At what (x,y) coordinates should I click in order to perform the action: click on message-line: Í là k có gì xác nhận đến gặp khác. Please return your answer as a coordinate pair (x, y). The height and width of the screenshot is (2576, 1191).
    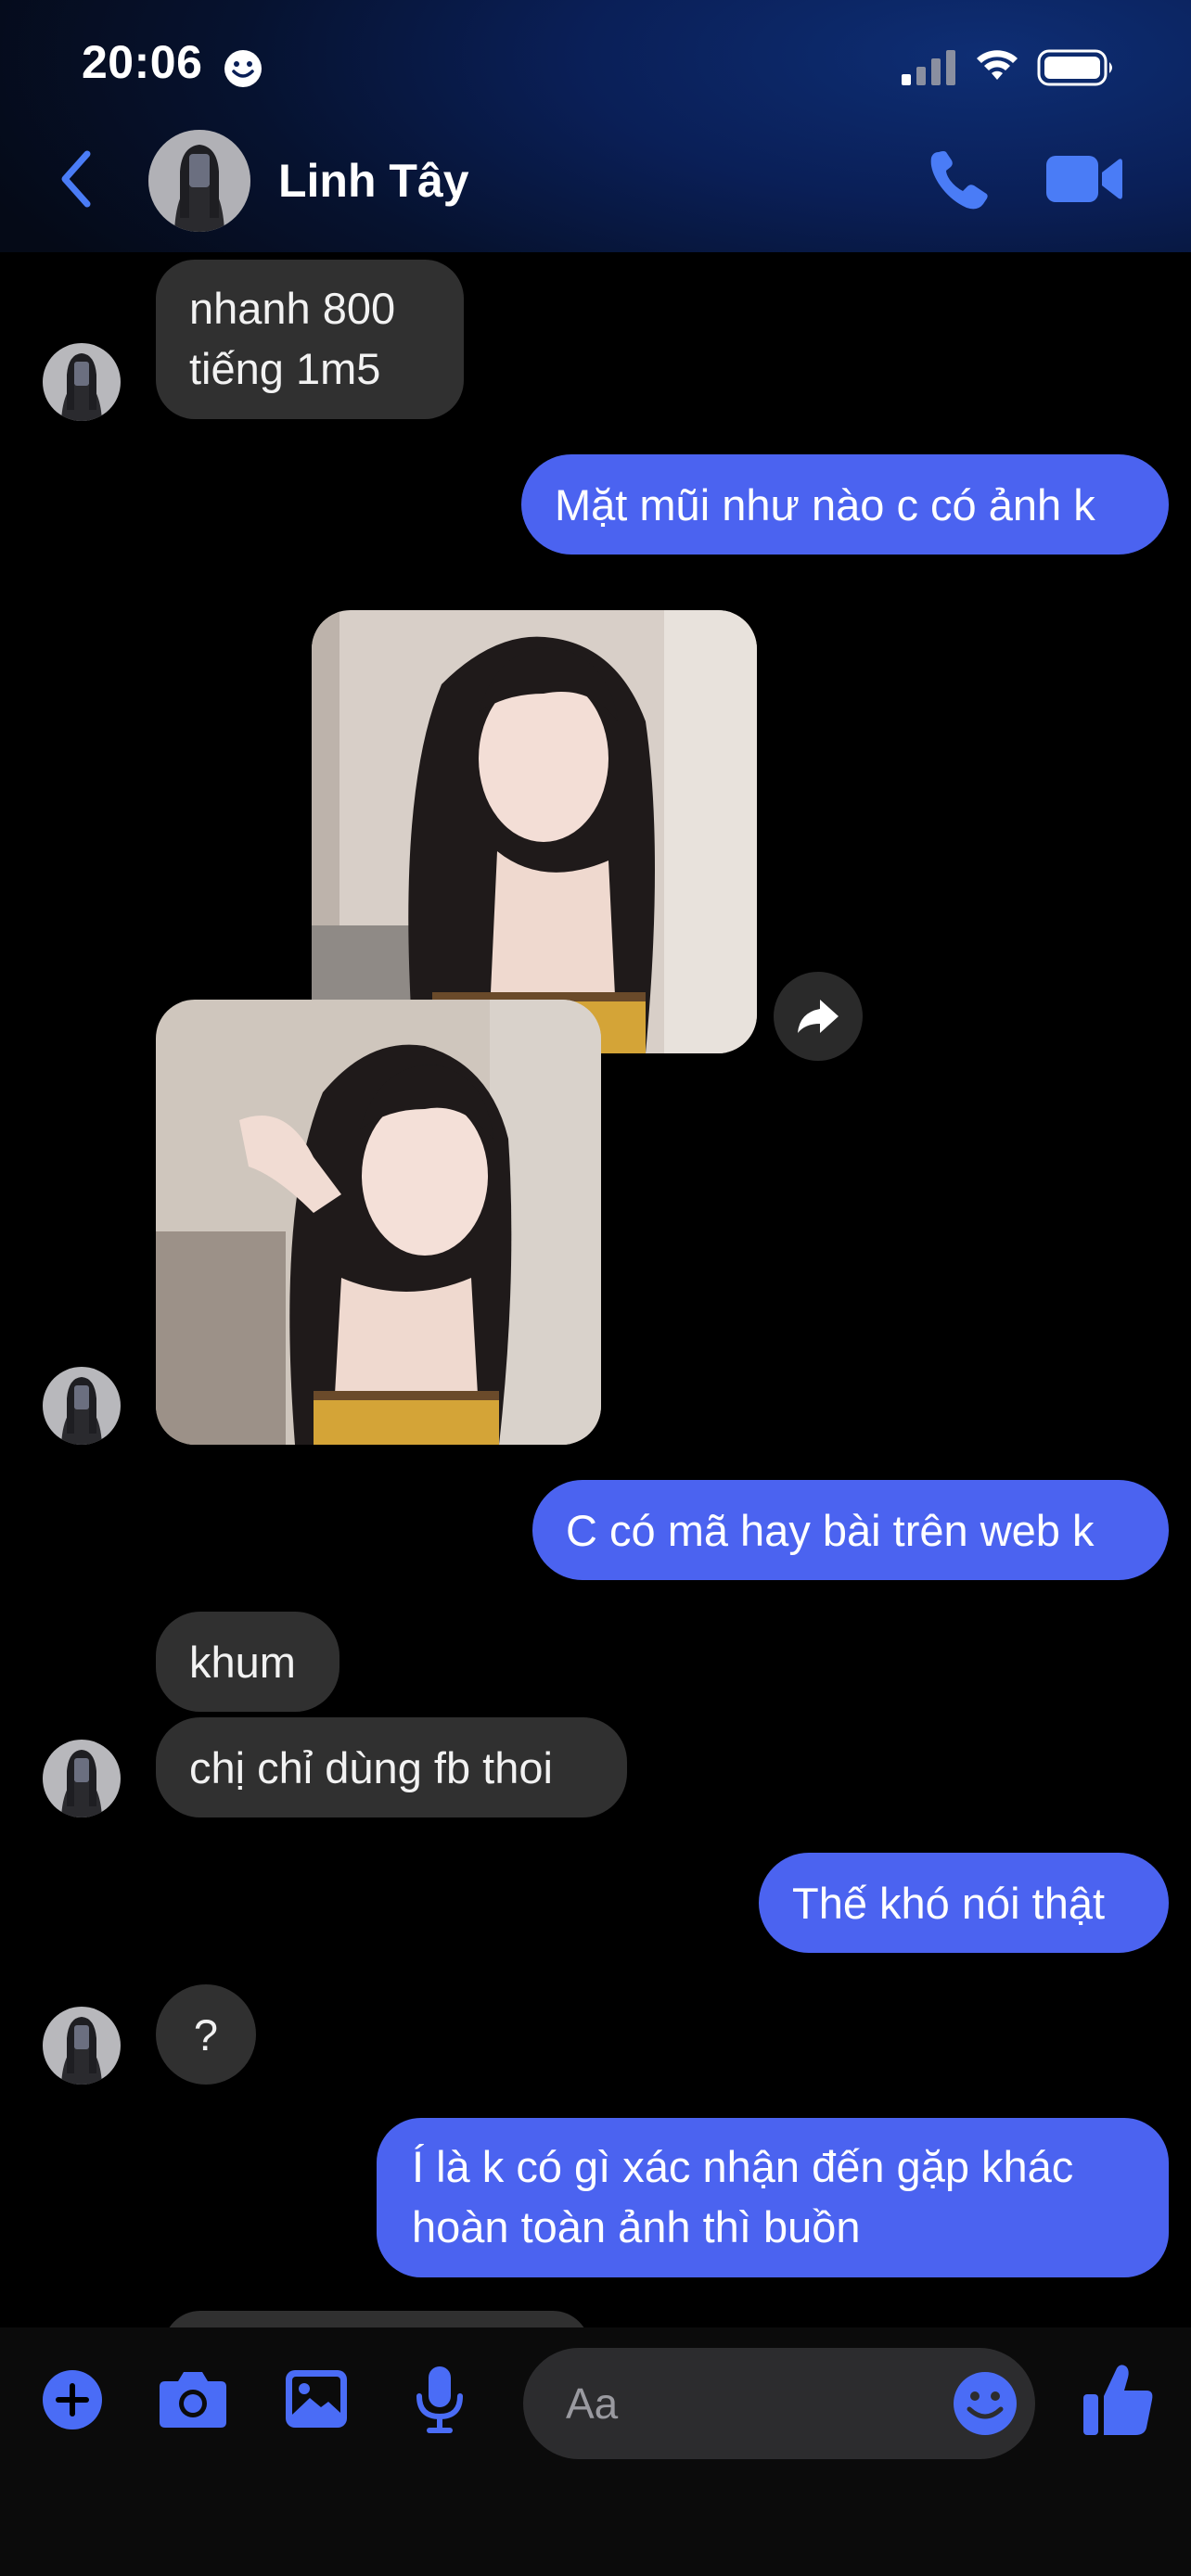
    Looking at the image, I should click on (743, 2166).